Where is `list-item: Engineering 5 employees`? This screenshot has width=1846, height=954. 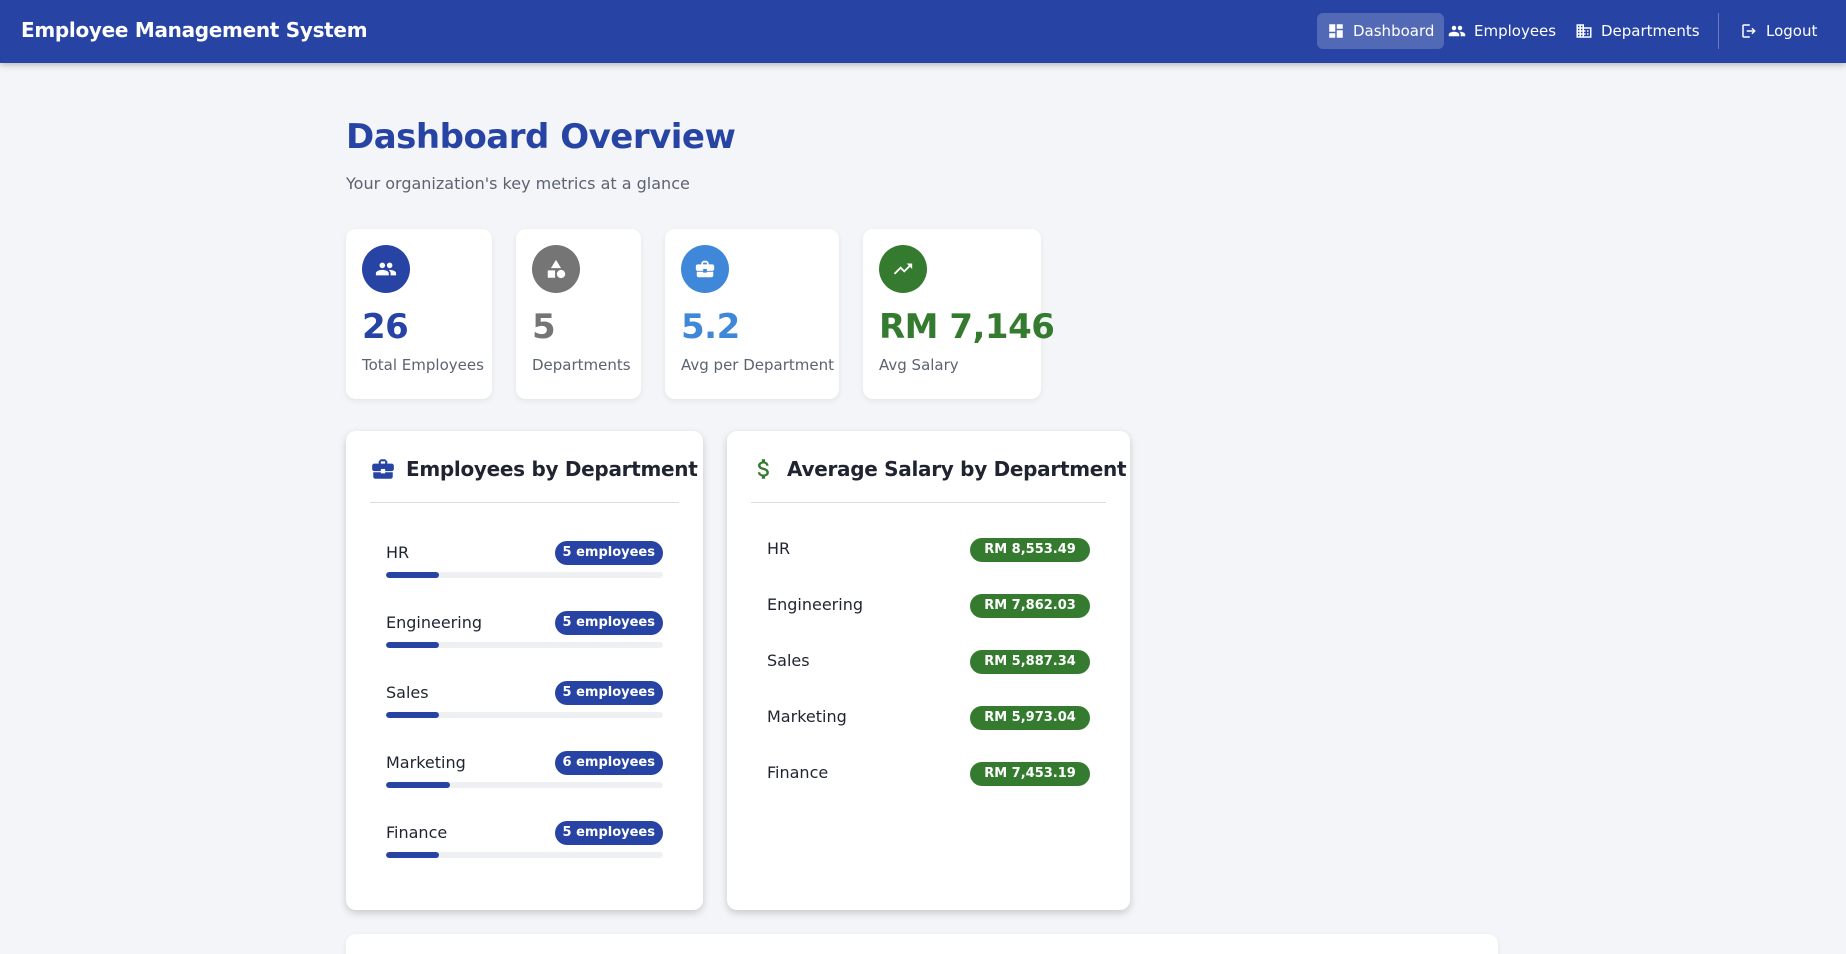 list-item: Engineering 5 employees is located at coordinates (524, 632).